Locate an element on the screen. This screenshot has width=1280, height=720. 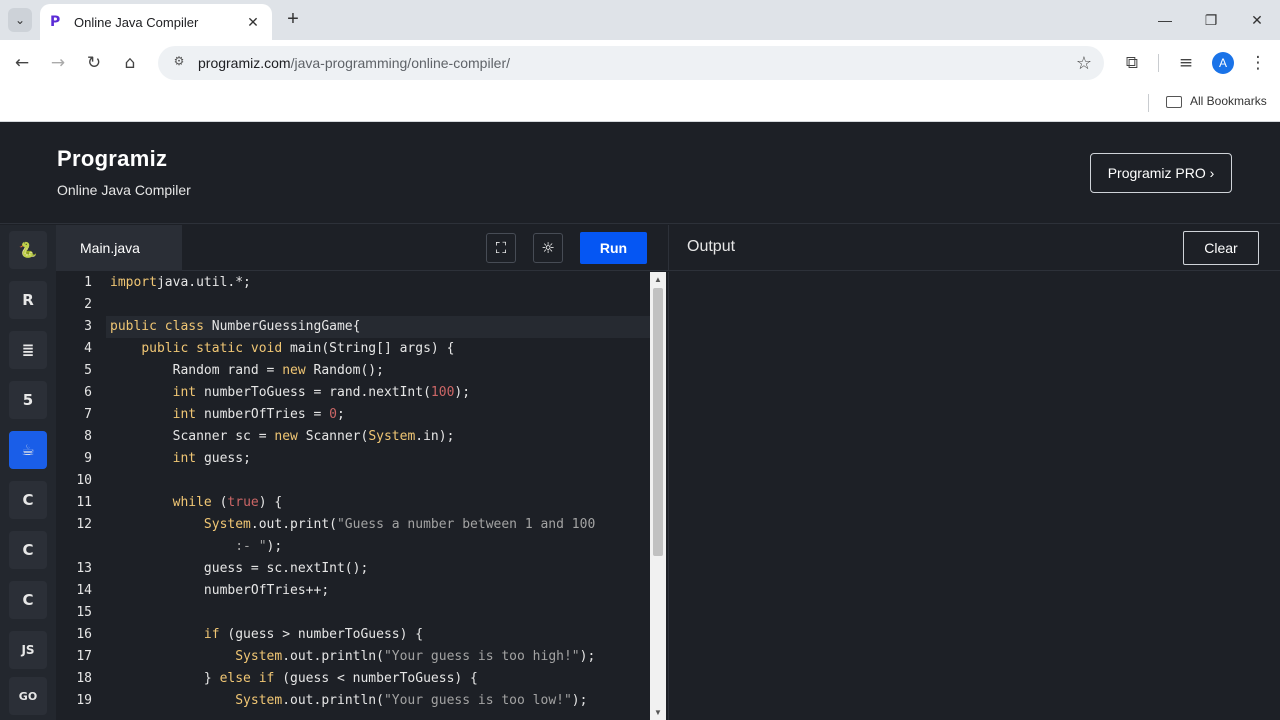
line-number: 13 is located at coordinates (84, 568).